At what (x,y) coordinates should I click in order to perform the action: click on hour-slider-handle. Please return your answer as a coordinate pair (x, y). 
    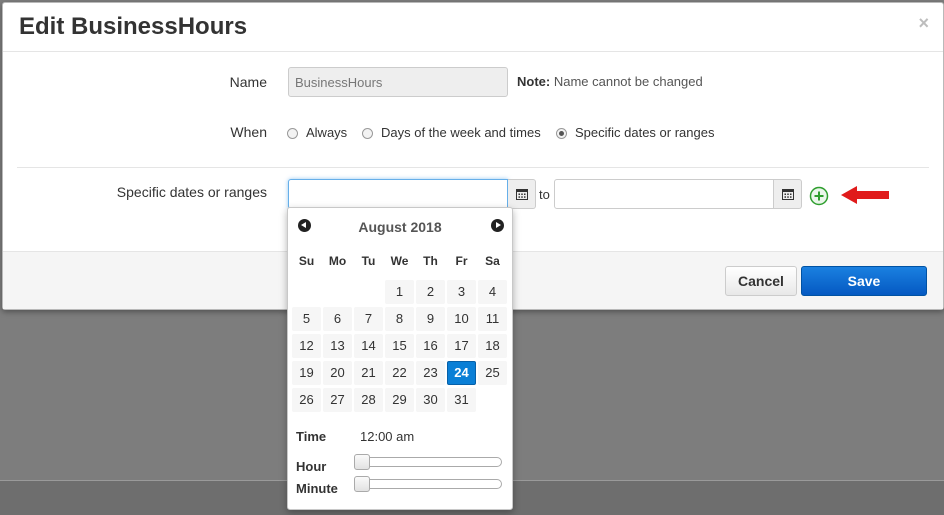
    Looking at the image, I should click on (362, 462).